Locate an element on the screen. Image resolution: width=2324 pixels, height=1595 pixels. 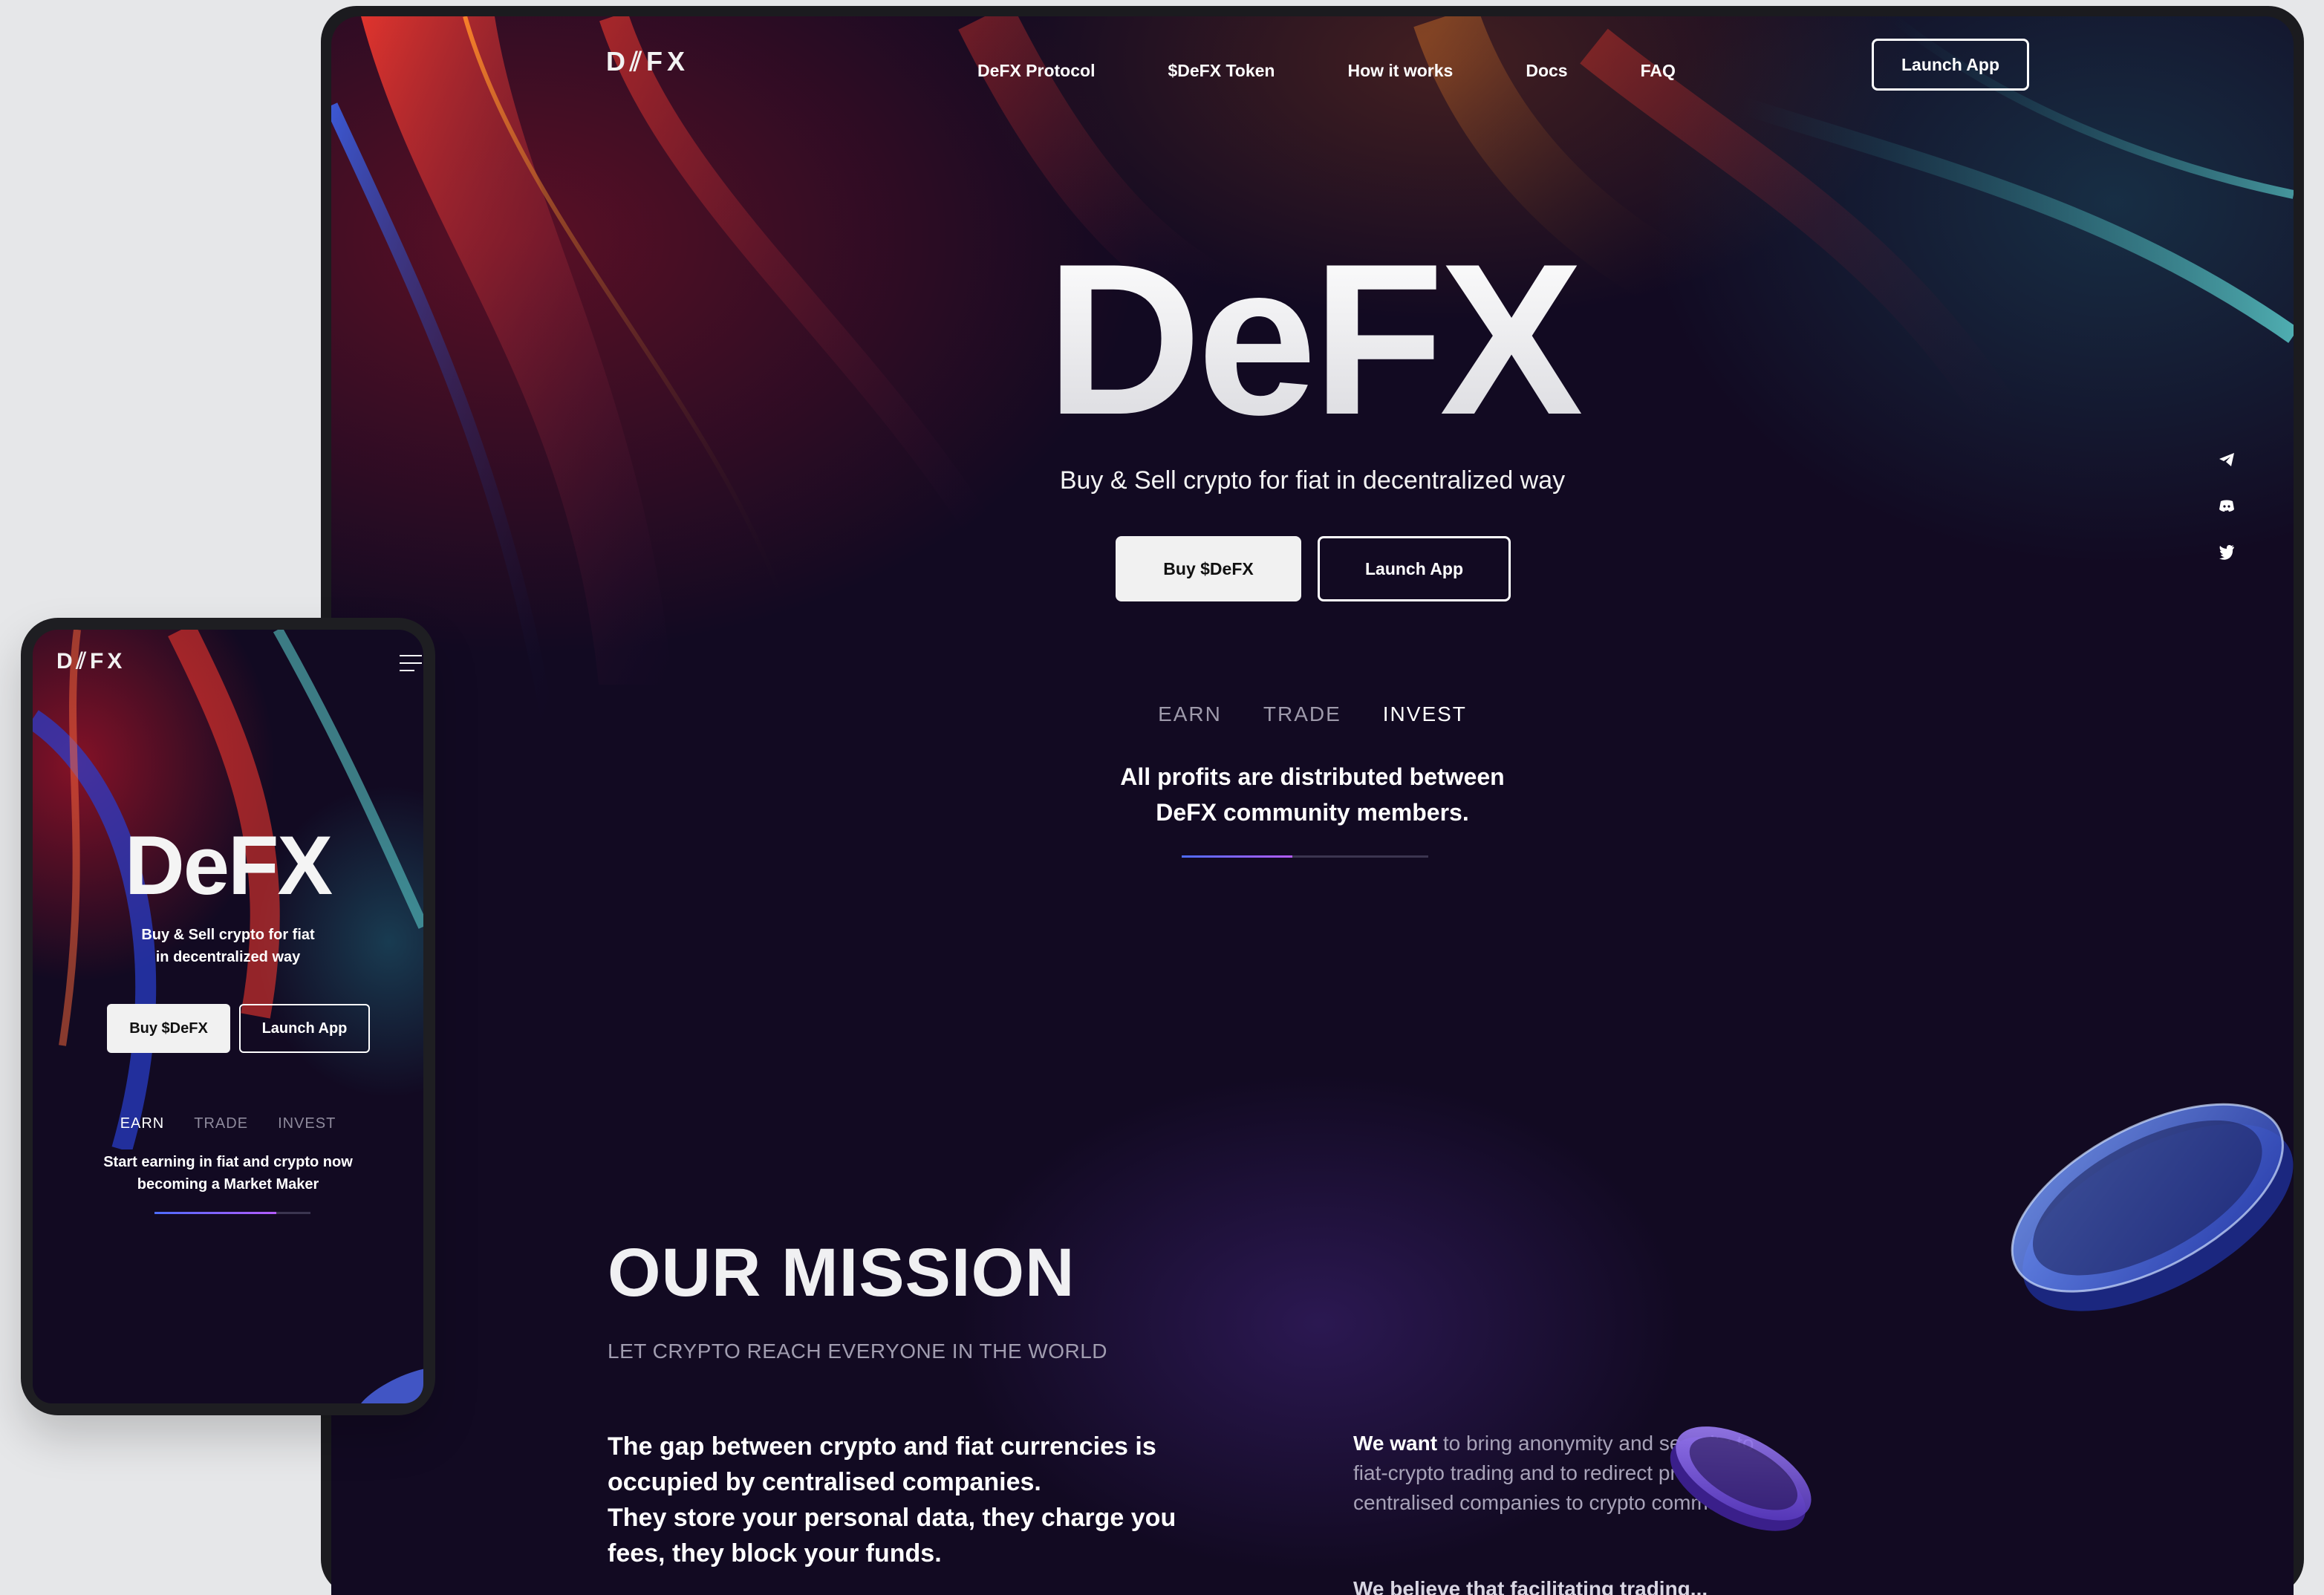
tab-progress-fill is located at coordinates (1237, 856).